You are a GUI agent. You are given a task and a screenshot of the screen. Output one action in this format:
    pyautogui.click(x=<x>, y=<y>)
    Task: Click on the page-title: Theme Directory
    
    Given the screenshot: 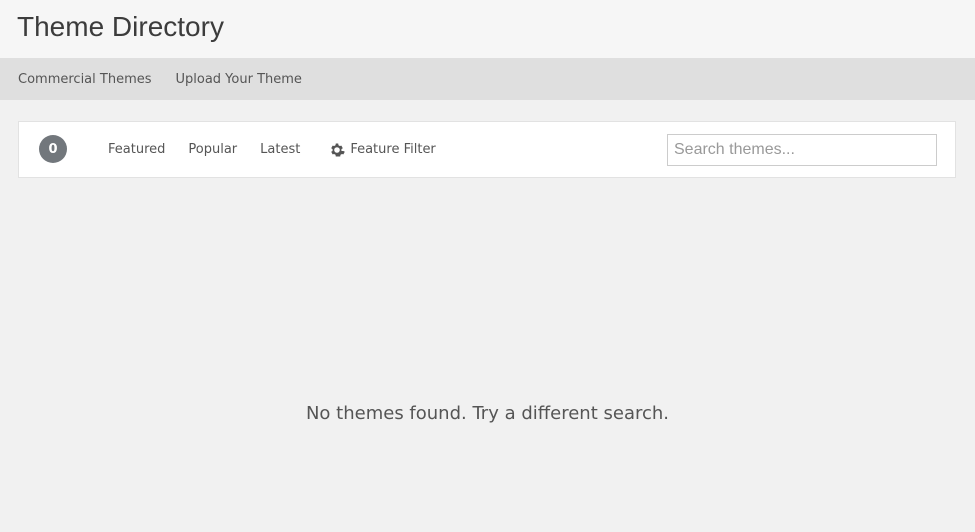 What is the action you would take?
    pyautogui.click(x=120, y=26)
    